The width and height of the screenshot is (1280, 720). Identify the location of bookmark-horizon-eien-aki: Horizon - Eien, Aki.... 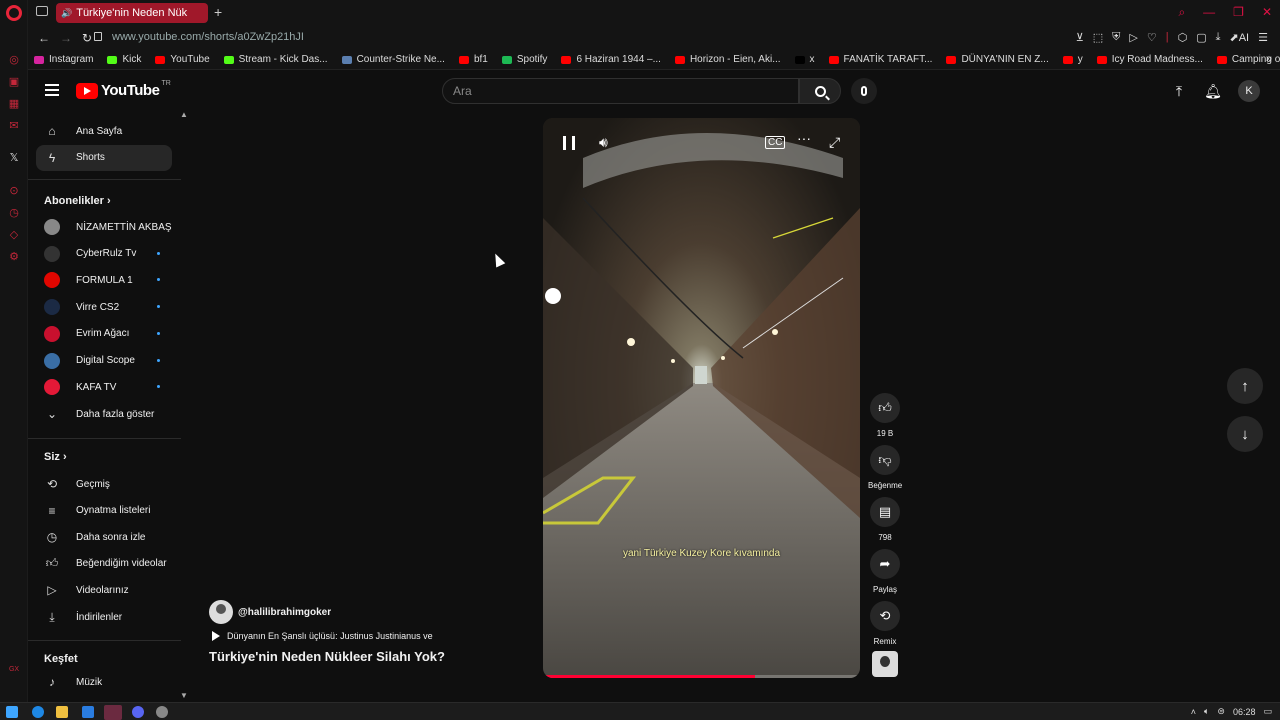
(727, 59).